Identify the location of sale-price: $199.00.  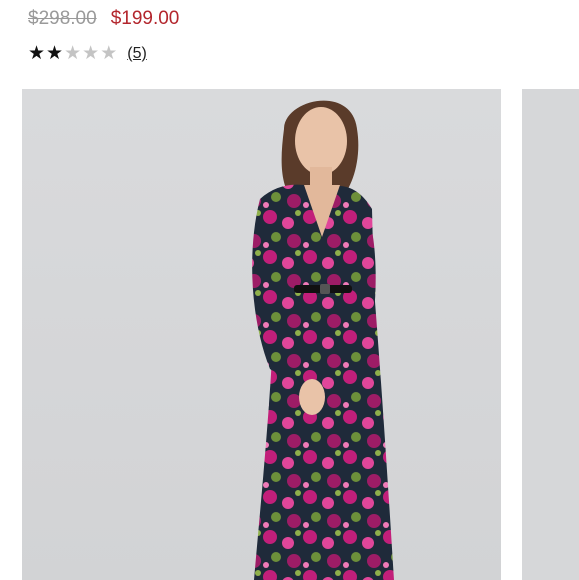
(145, 18).